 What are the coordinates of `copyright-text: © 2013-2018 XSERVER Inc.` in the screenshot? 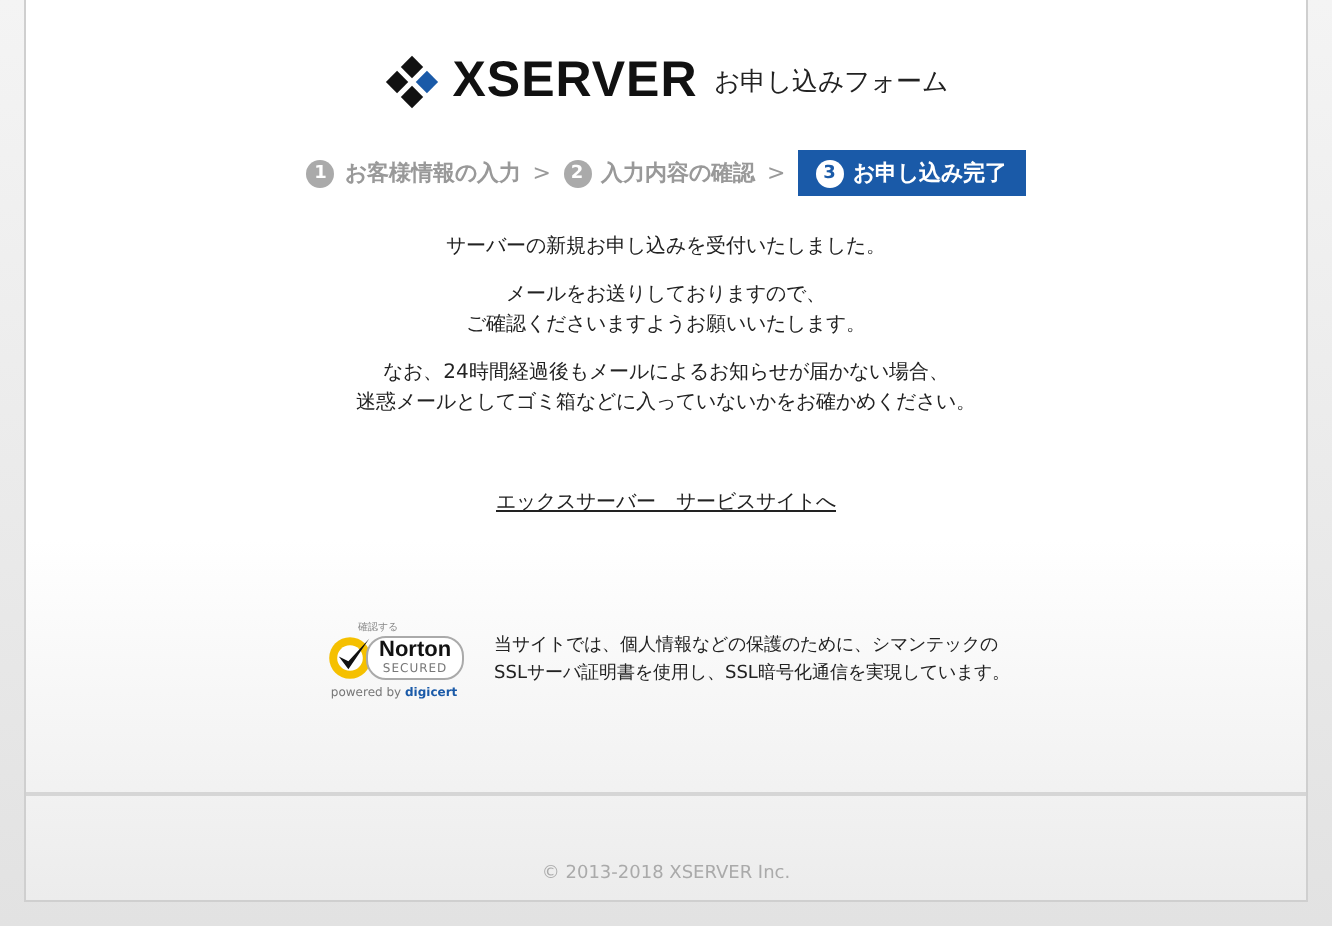 It's located at (666, 874).